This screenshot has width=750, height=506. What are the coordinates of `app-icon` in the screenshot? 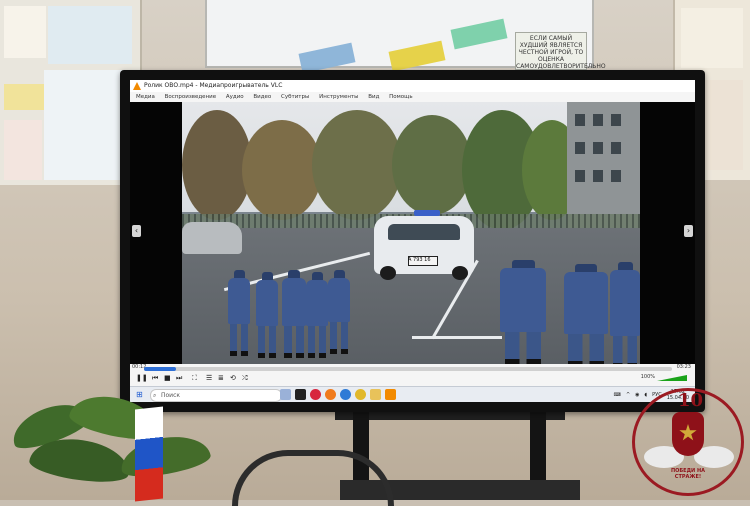 It's located at (300, 394).